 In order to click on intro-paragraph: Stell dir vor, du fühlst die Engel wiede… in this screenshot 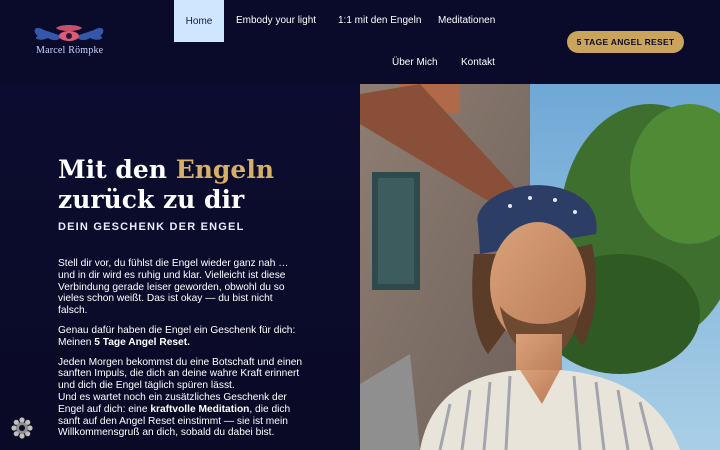, I will do `click(173, 287)`.